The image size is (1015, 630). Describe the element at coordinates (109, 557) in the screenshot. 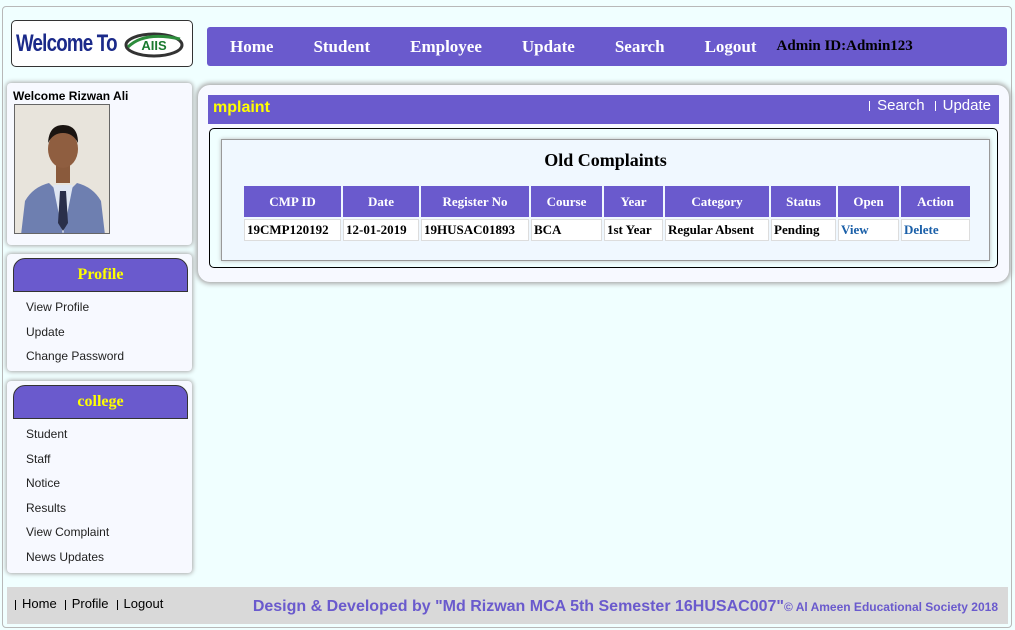

I see `menu-item-news-updates: News Updates` at that location.